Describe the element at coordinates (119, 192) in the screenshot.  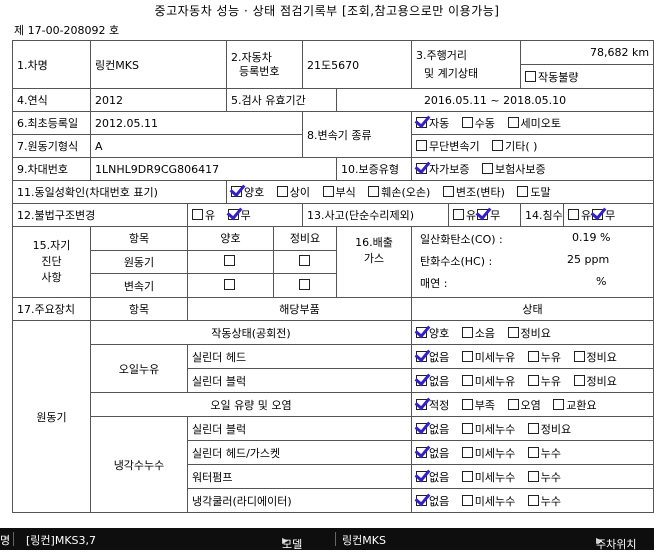
I see `identity-label: 11.동일성확인(차대번호 표기)` at that location.